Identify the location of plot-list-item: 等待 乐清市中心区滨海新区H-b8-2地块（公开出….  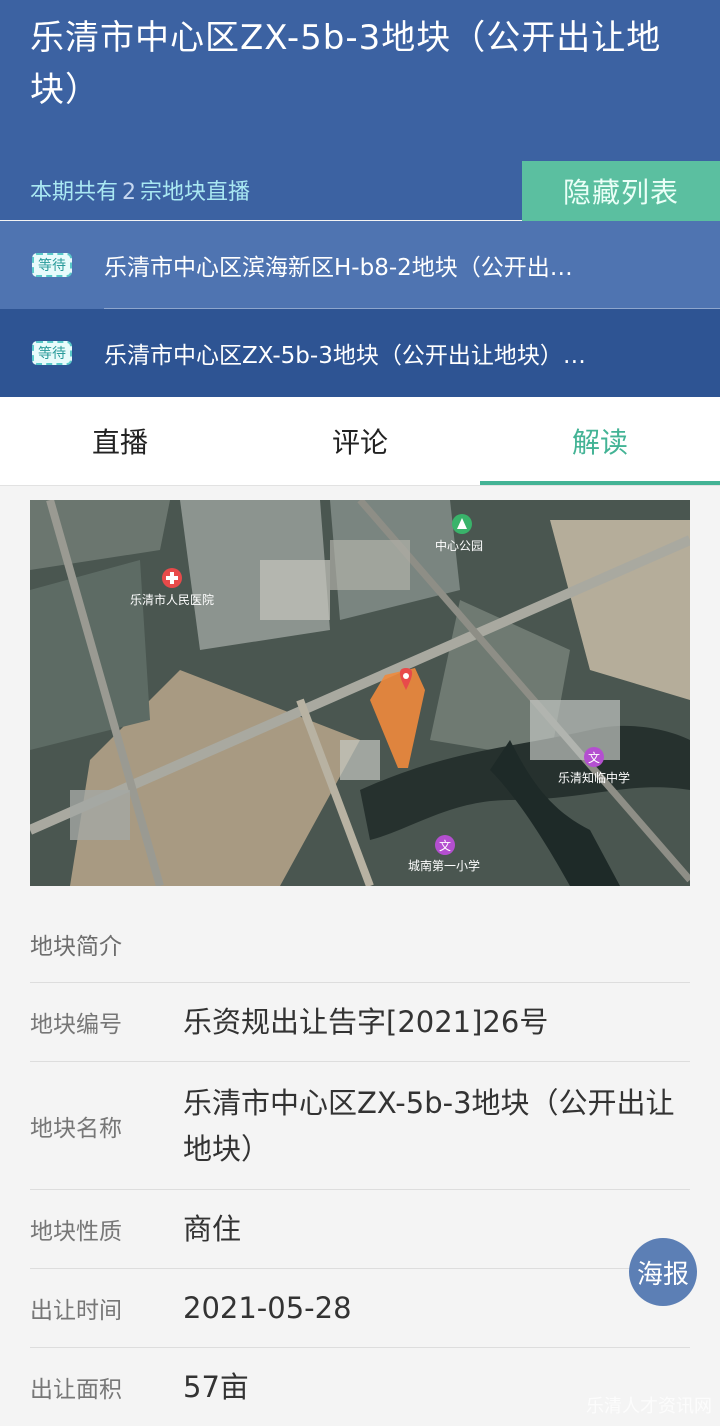
(360, 265).